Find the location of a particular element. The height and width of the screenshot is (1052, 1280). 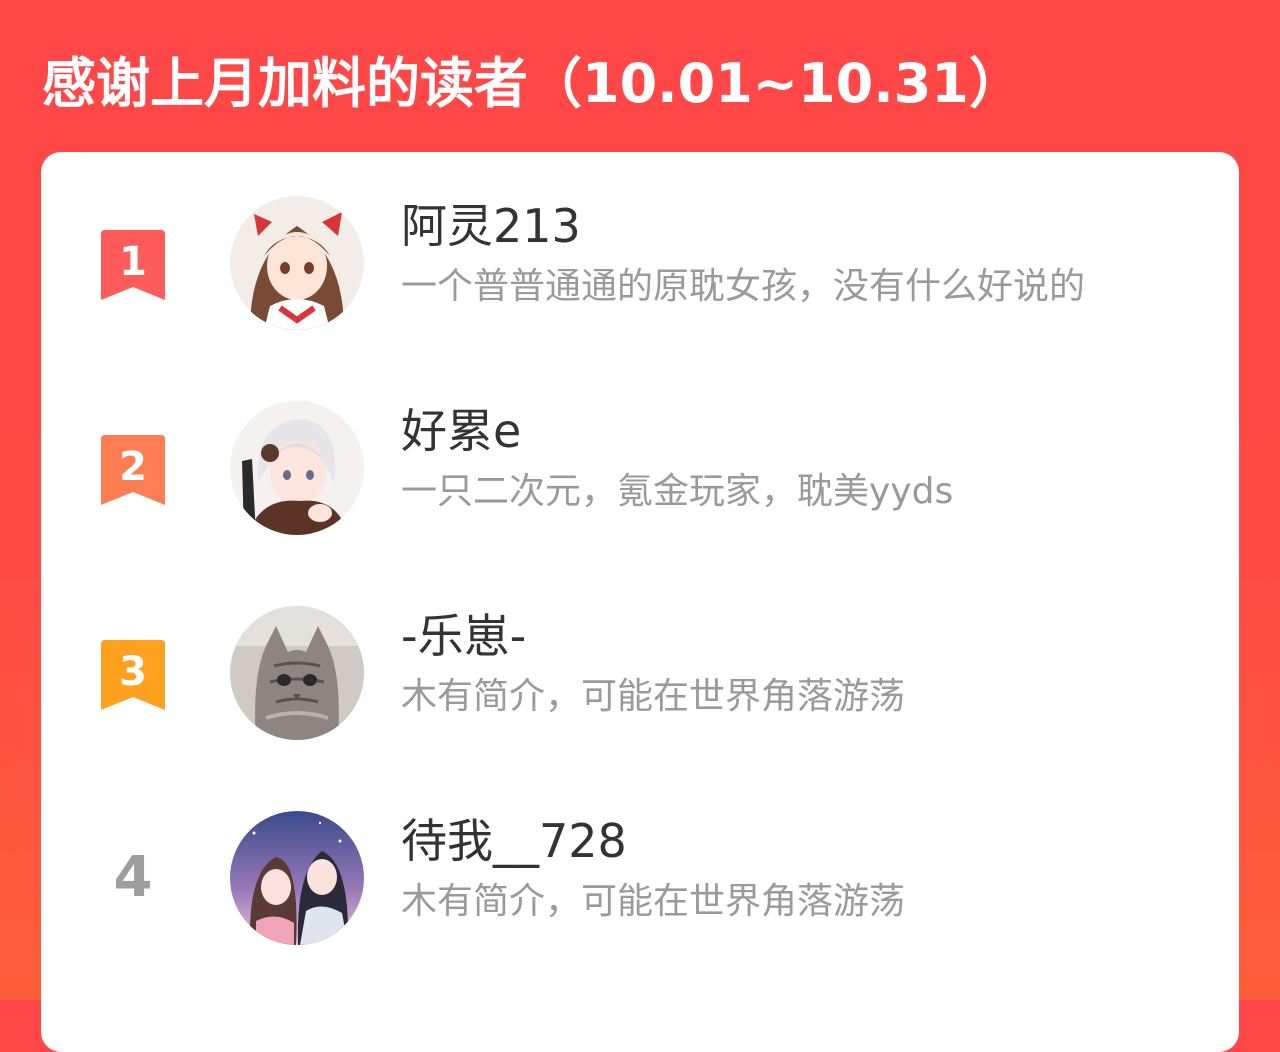

reader-name: 阿灵213 is located at coordinates (491, 226).